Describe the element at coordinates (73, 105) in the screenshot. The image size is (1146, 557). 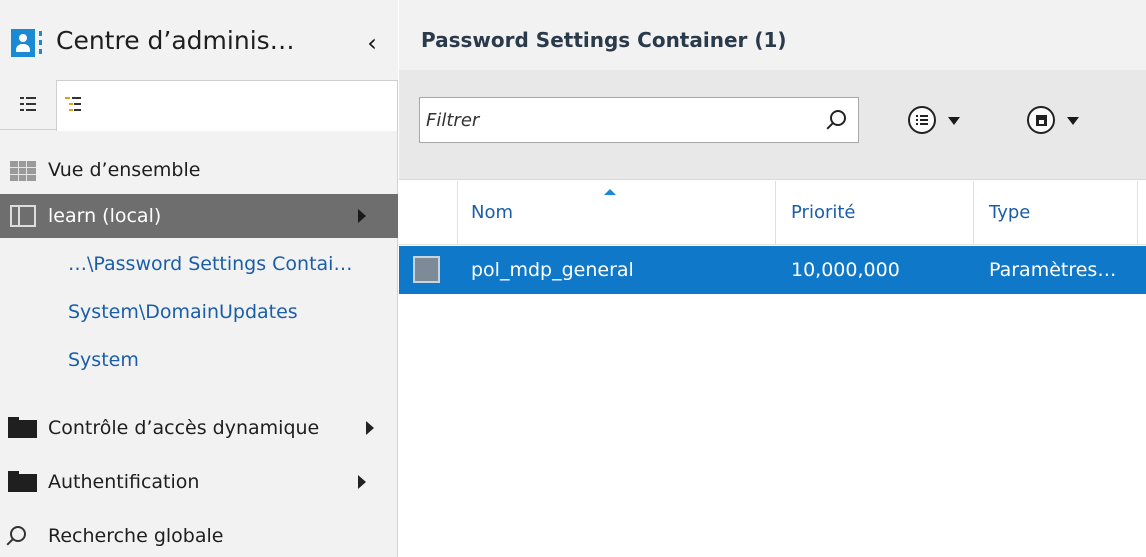
I see `tree-view-icon` at that location.